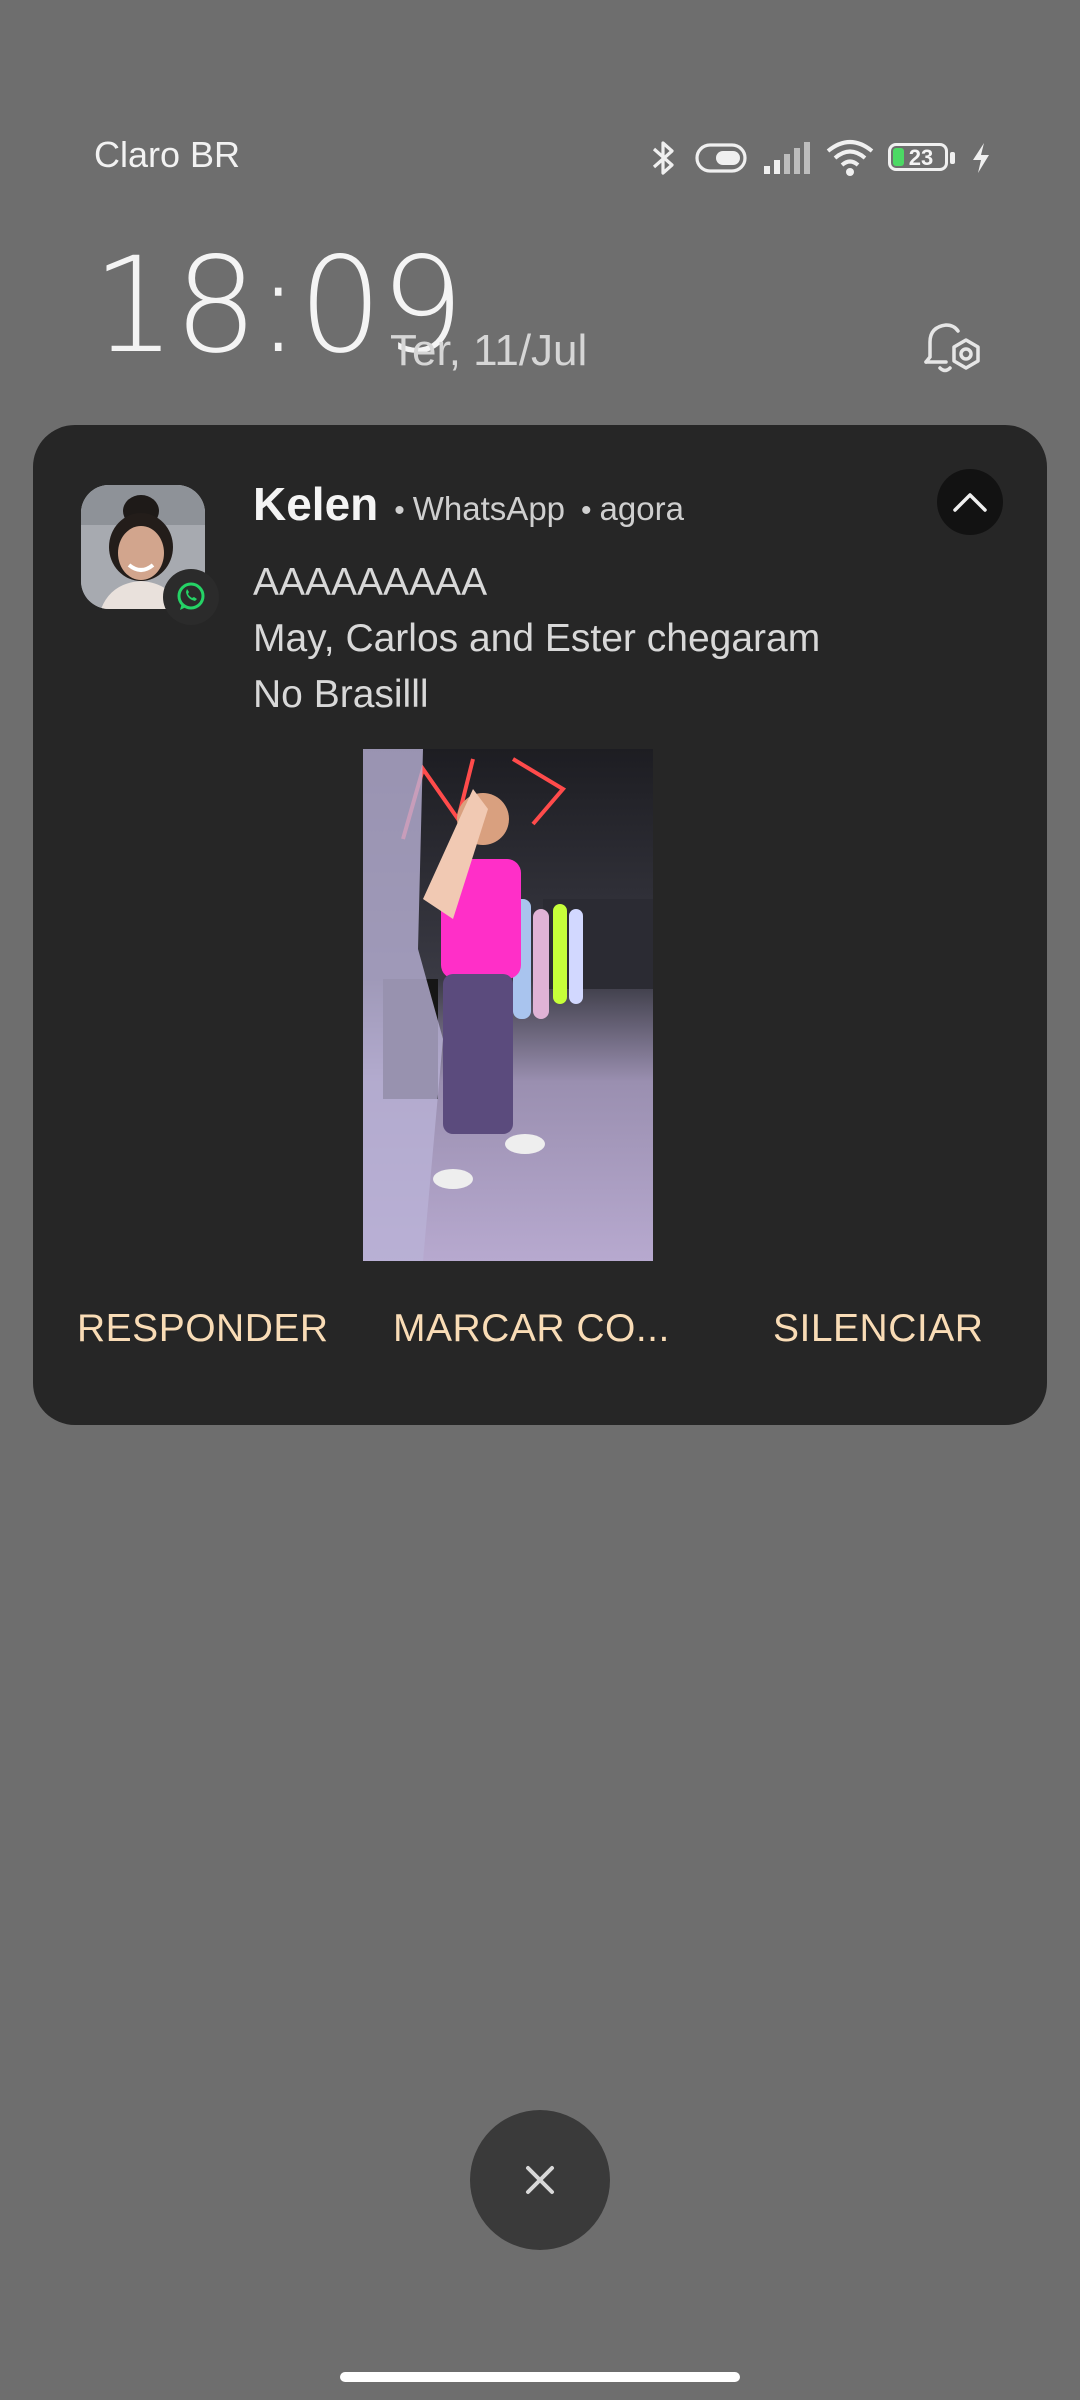  Describe the element at coordinates (641, 508) in the screenshot. I see `timestamp: agora` at that location.